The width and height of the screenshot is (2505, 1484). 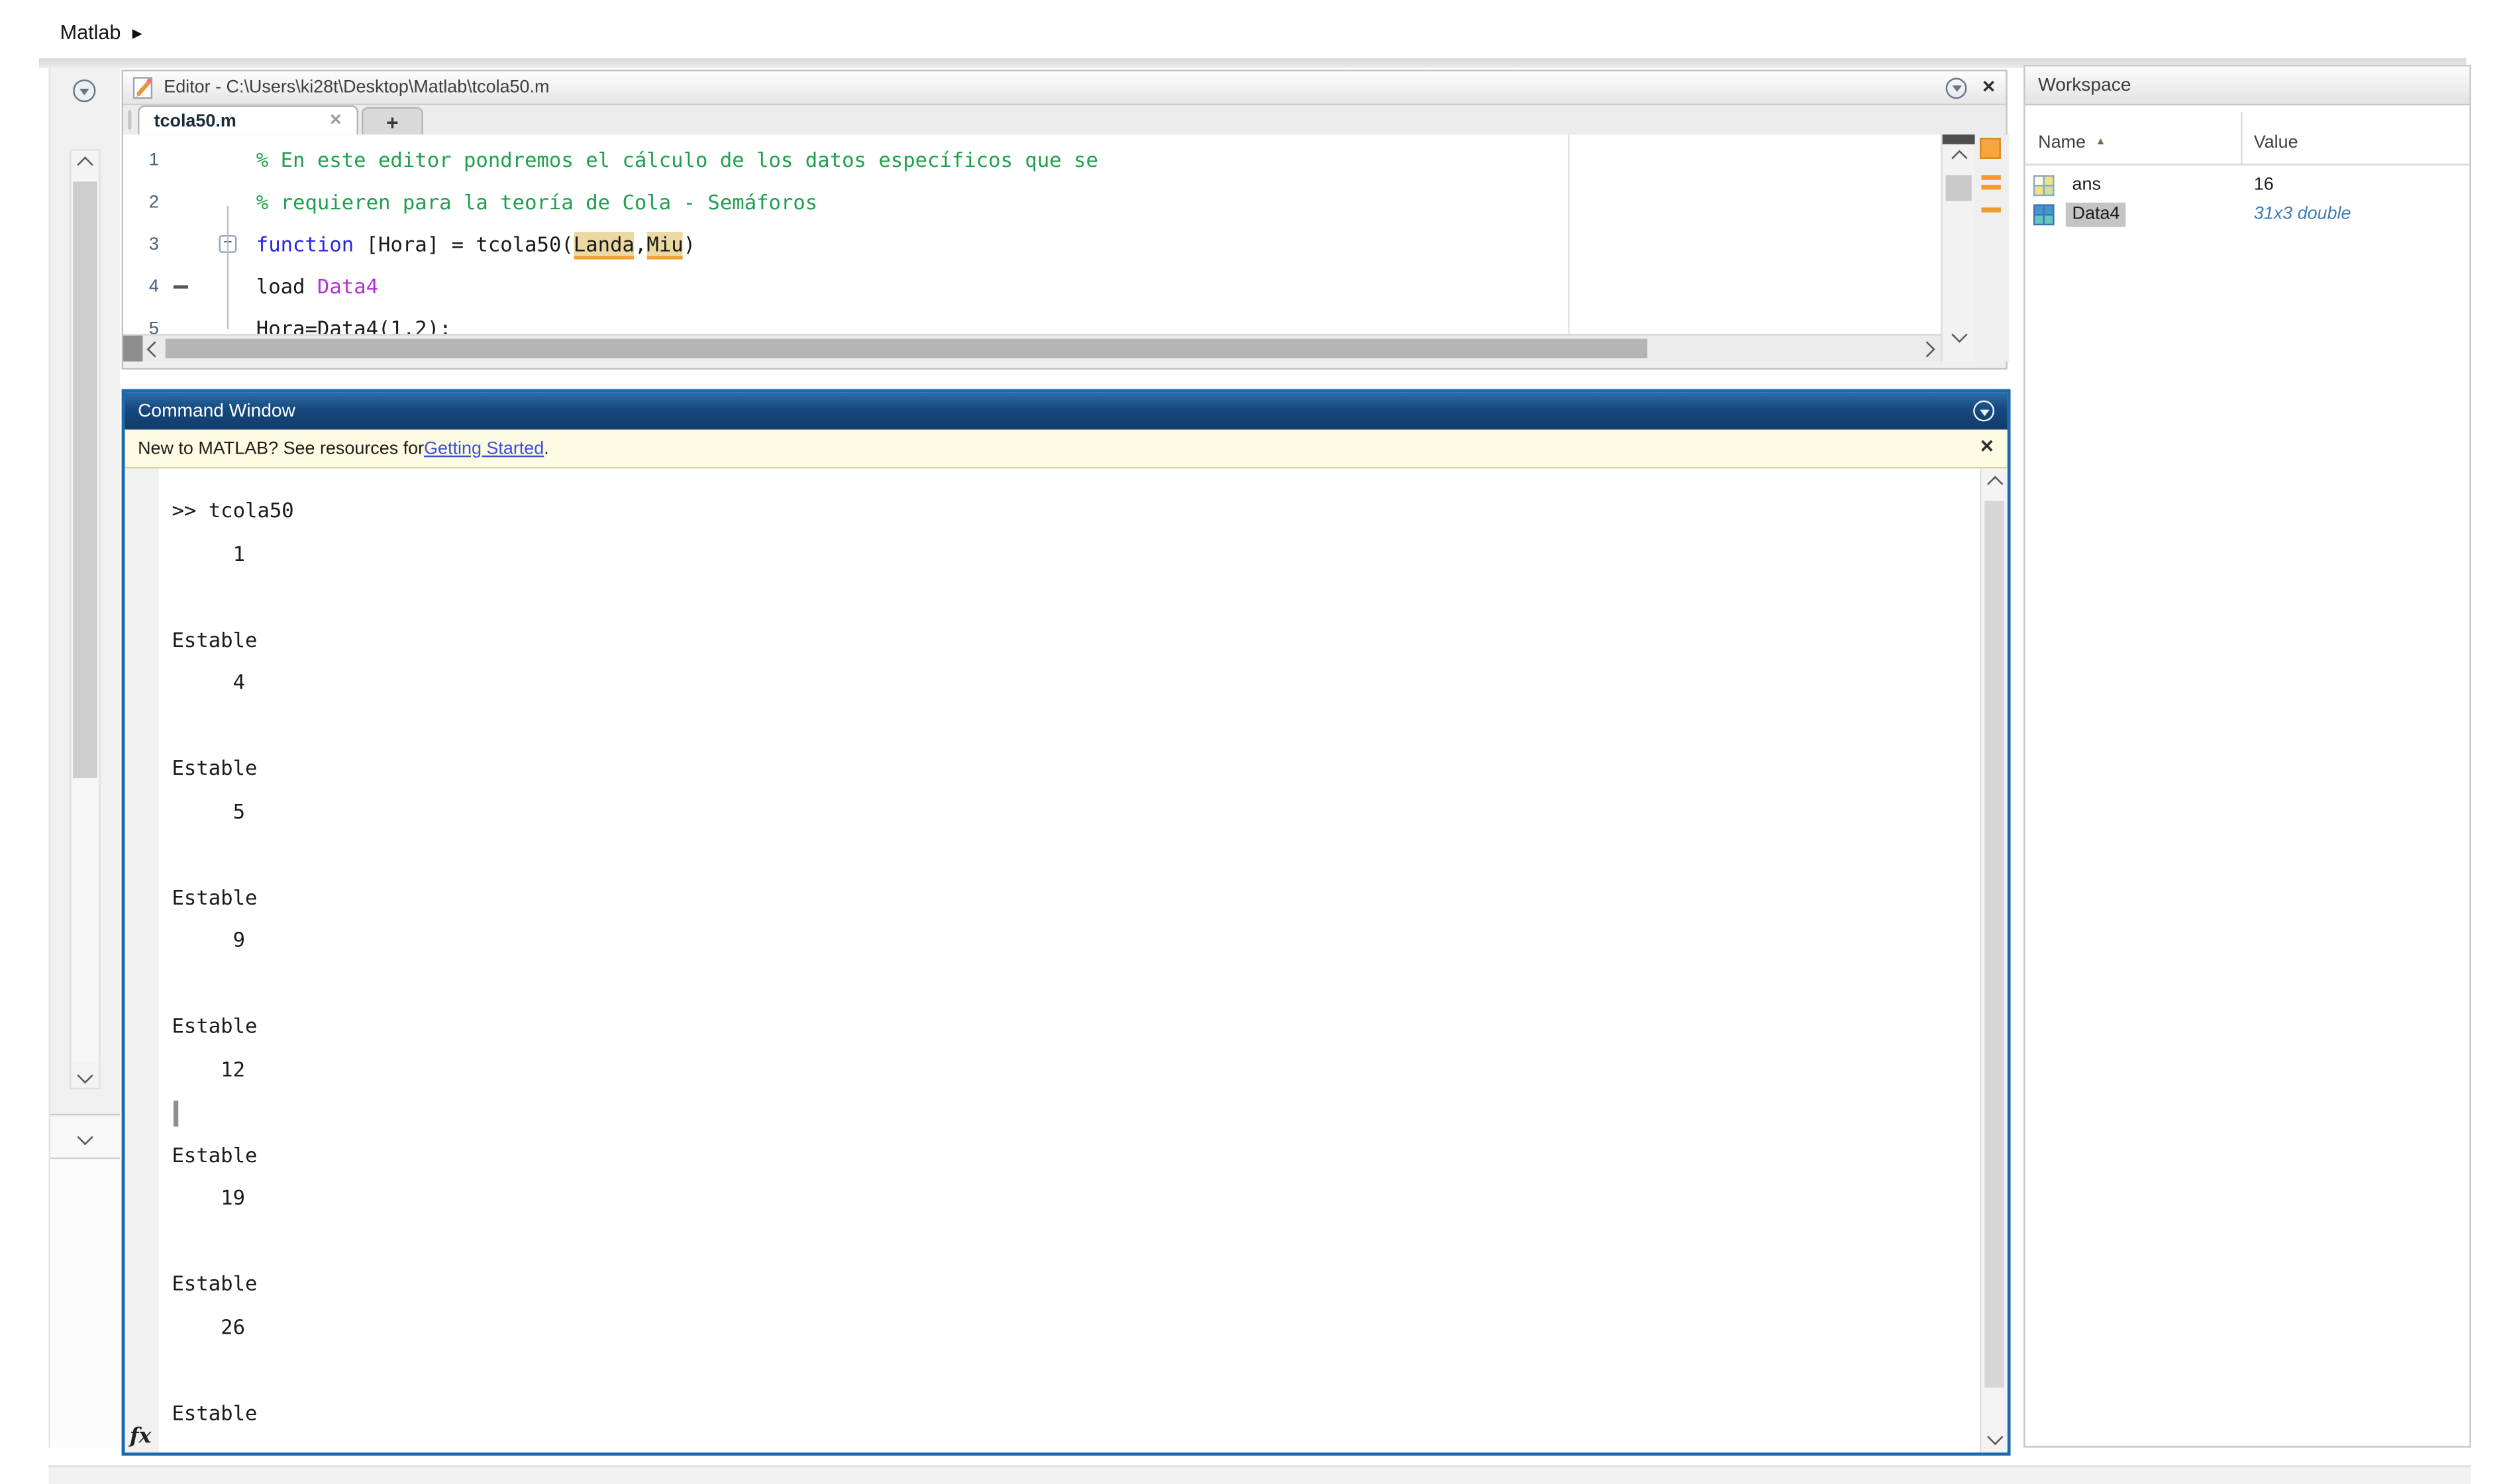 I want to click on code-line: 4 load Data4, so click(x=1032, y=287).